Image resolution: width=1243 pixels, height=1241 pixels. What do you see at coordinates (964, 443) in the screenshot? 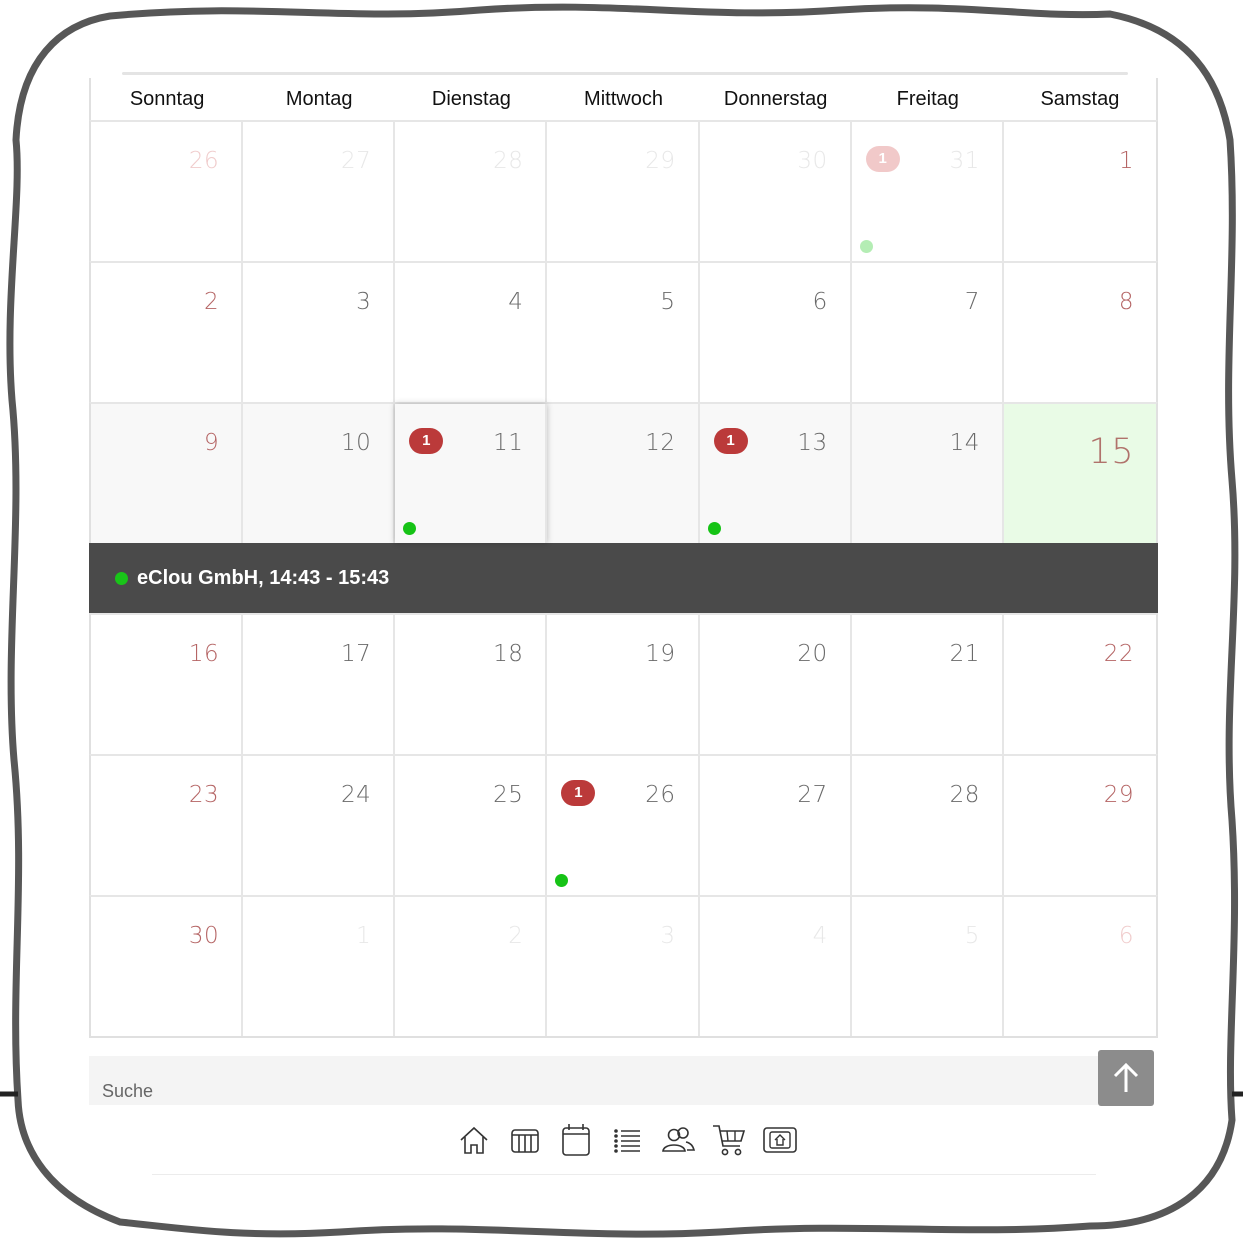
I see `day-number: 14` at bounding box center [964, 443].